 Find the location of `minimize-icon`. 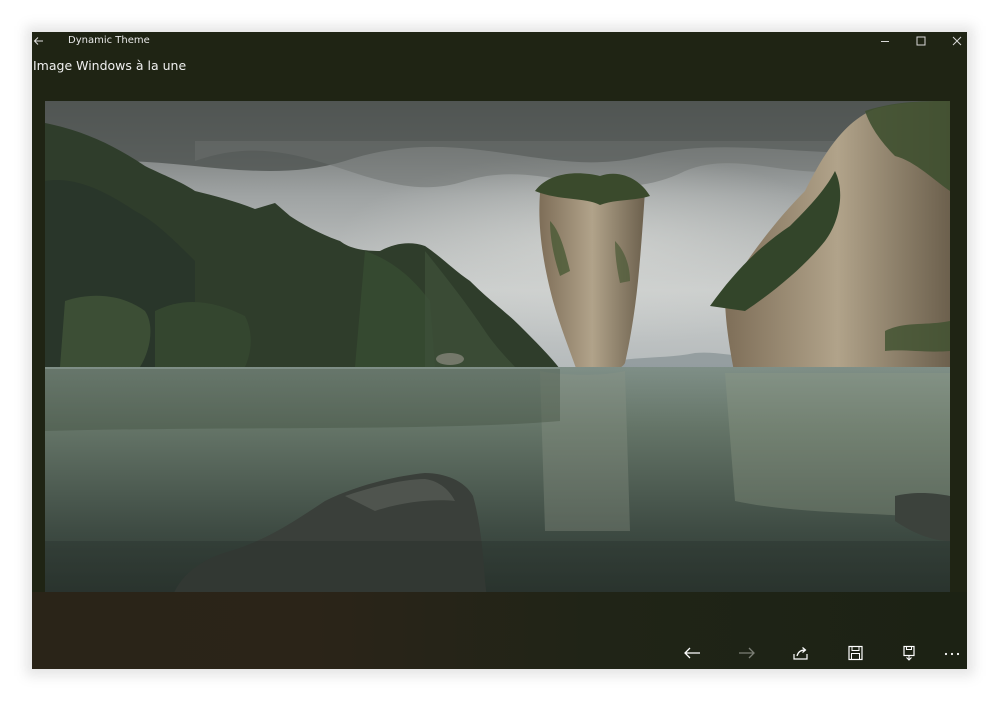

minimize-icon is located at coordinates (885, 41).